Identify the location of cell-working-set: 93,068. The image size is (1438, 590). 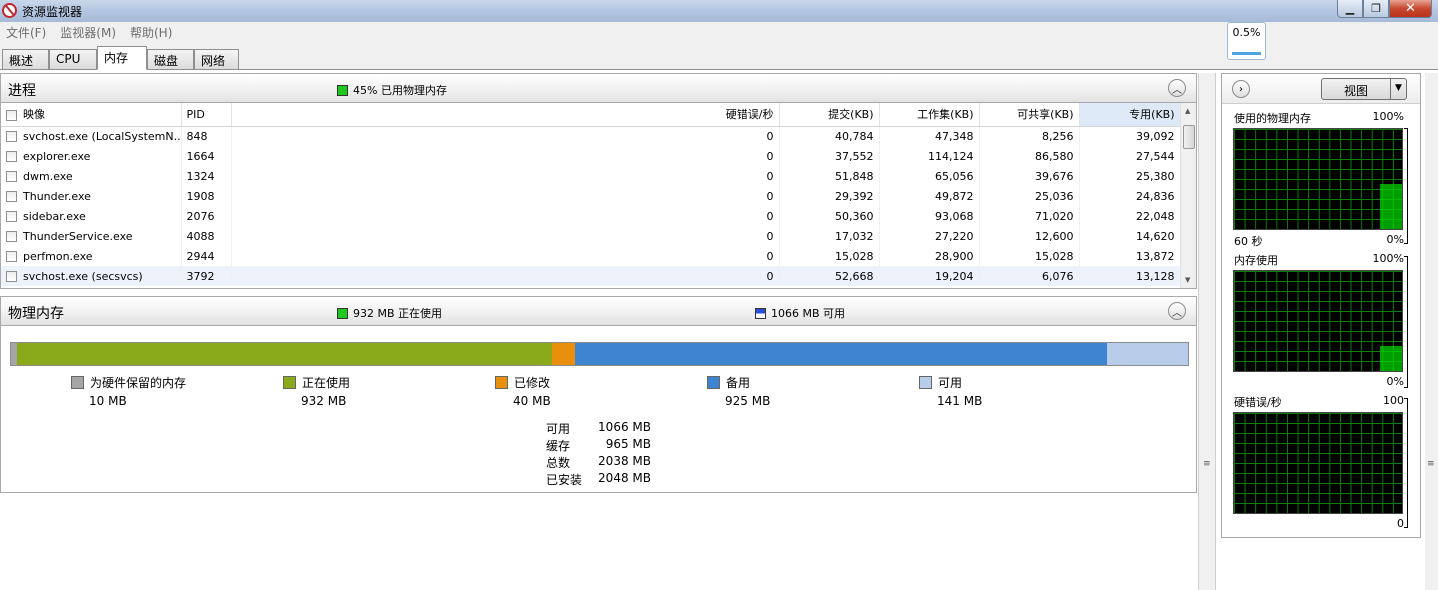
(929, 216).